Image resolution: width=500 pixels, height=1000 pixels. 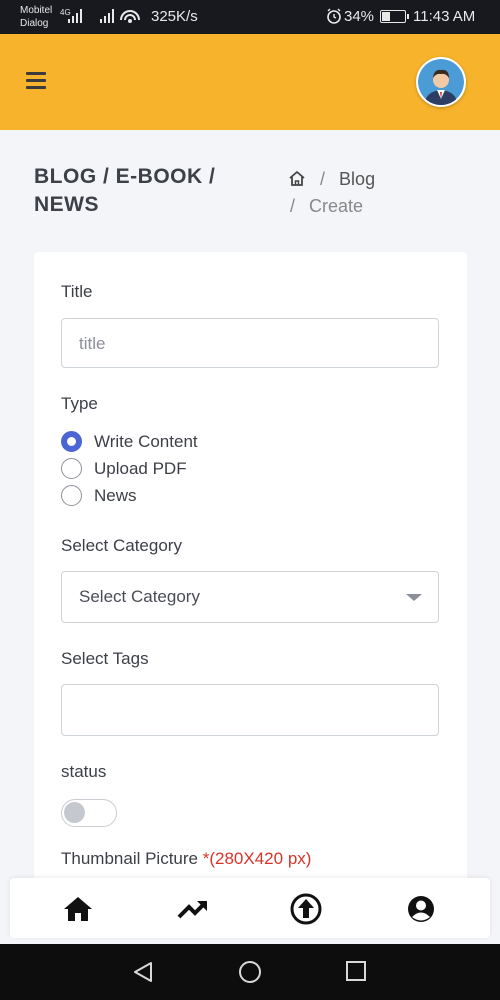 I want to click on nav-upload, so click(x=306, y=909).